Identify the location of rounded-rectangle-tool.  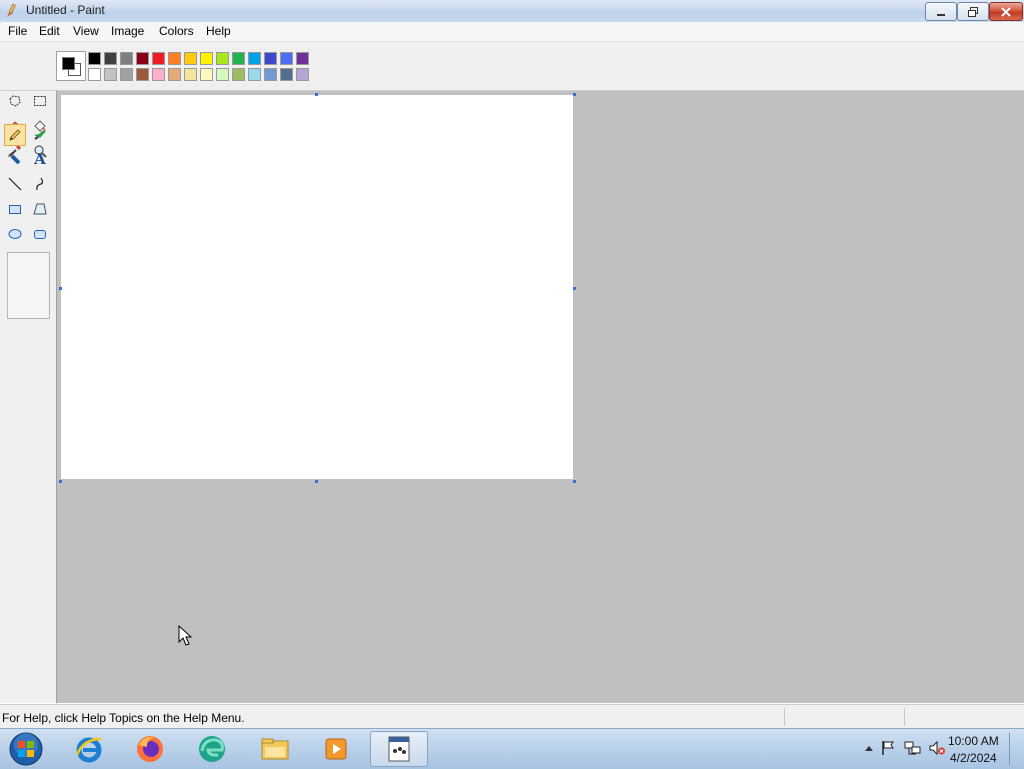
(40, 234).